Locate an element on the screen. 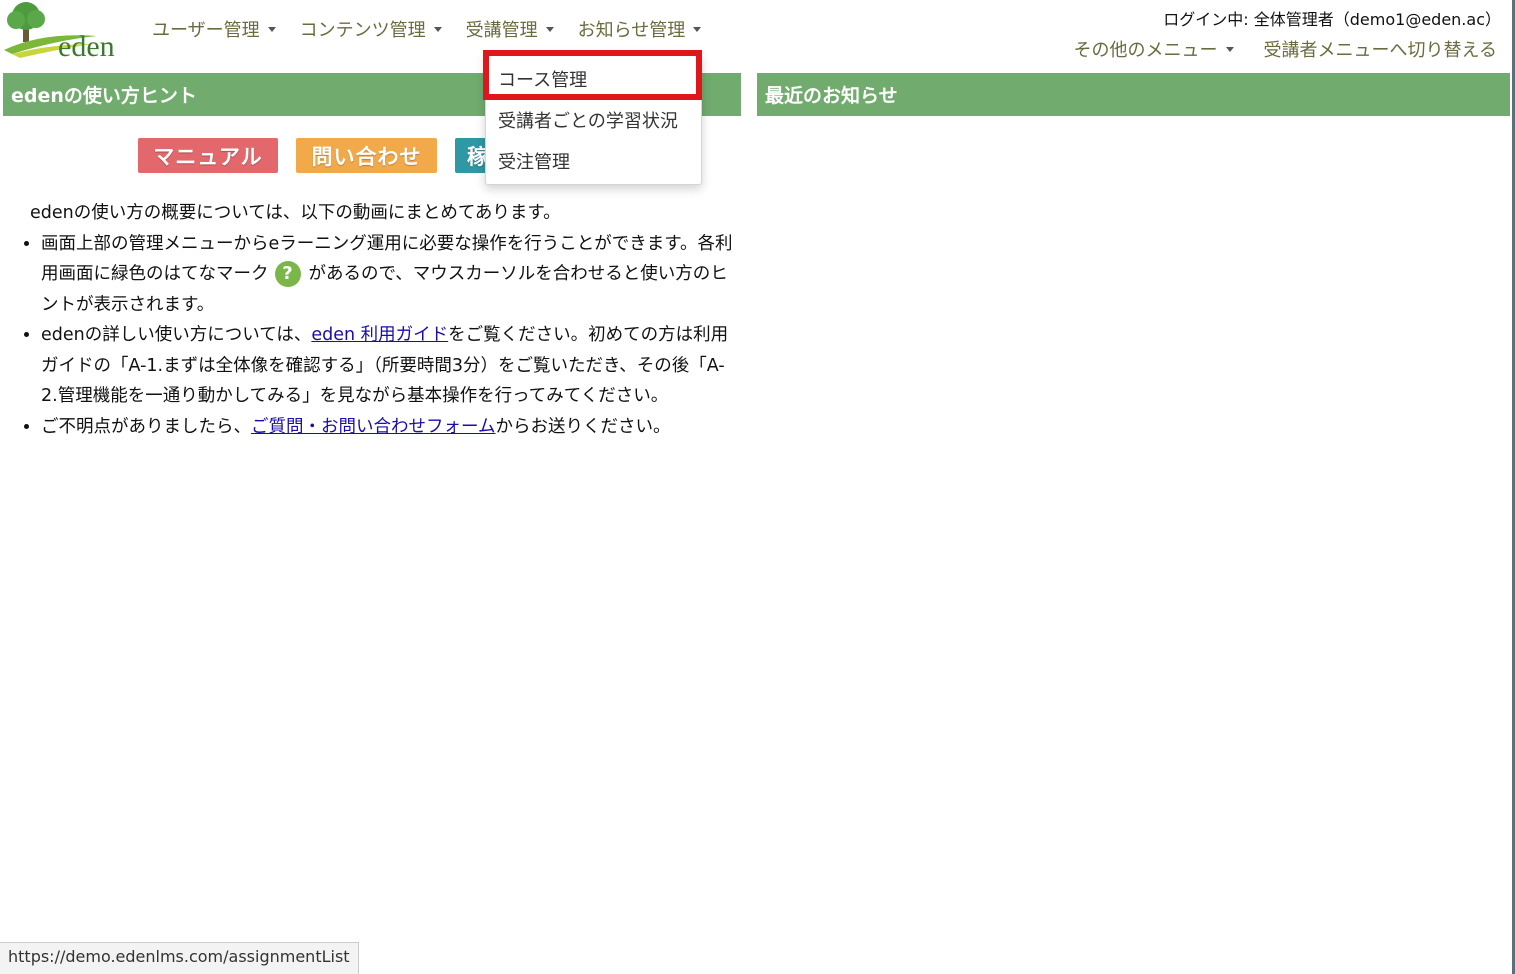 The width and height of the screenshot is (1515, 974). main-nav: ユーザー管理 コンテンツ管理 受講管理 お知らせ管理 is located at coordinates (426, 29).